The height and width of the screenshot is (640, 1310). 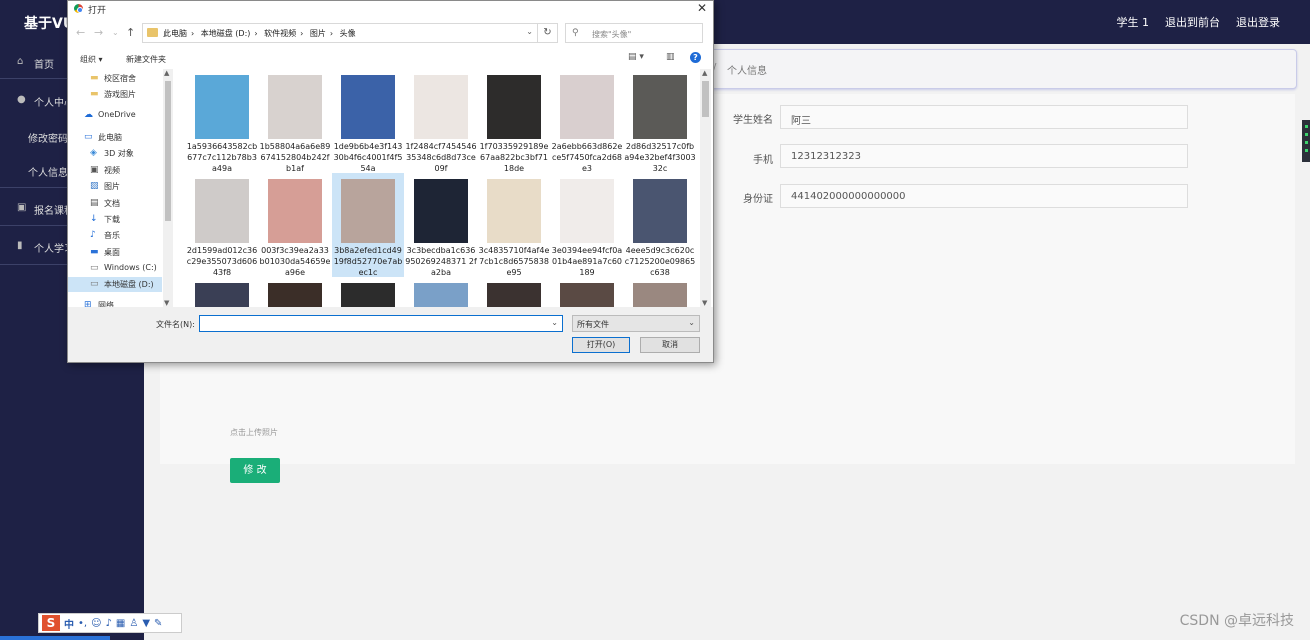 I want to click on top-links: 学生 1 退出到前台 退出登录, so click(x=1199, y=22).